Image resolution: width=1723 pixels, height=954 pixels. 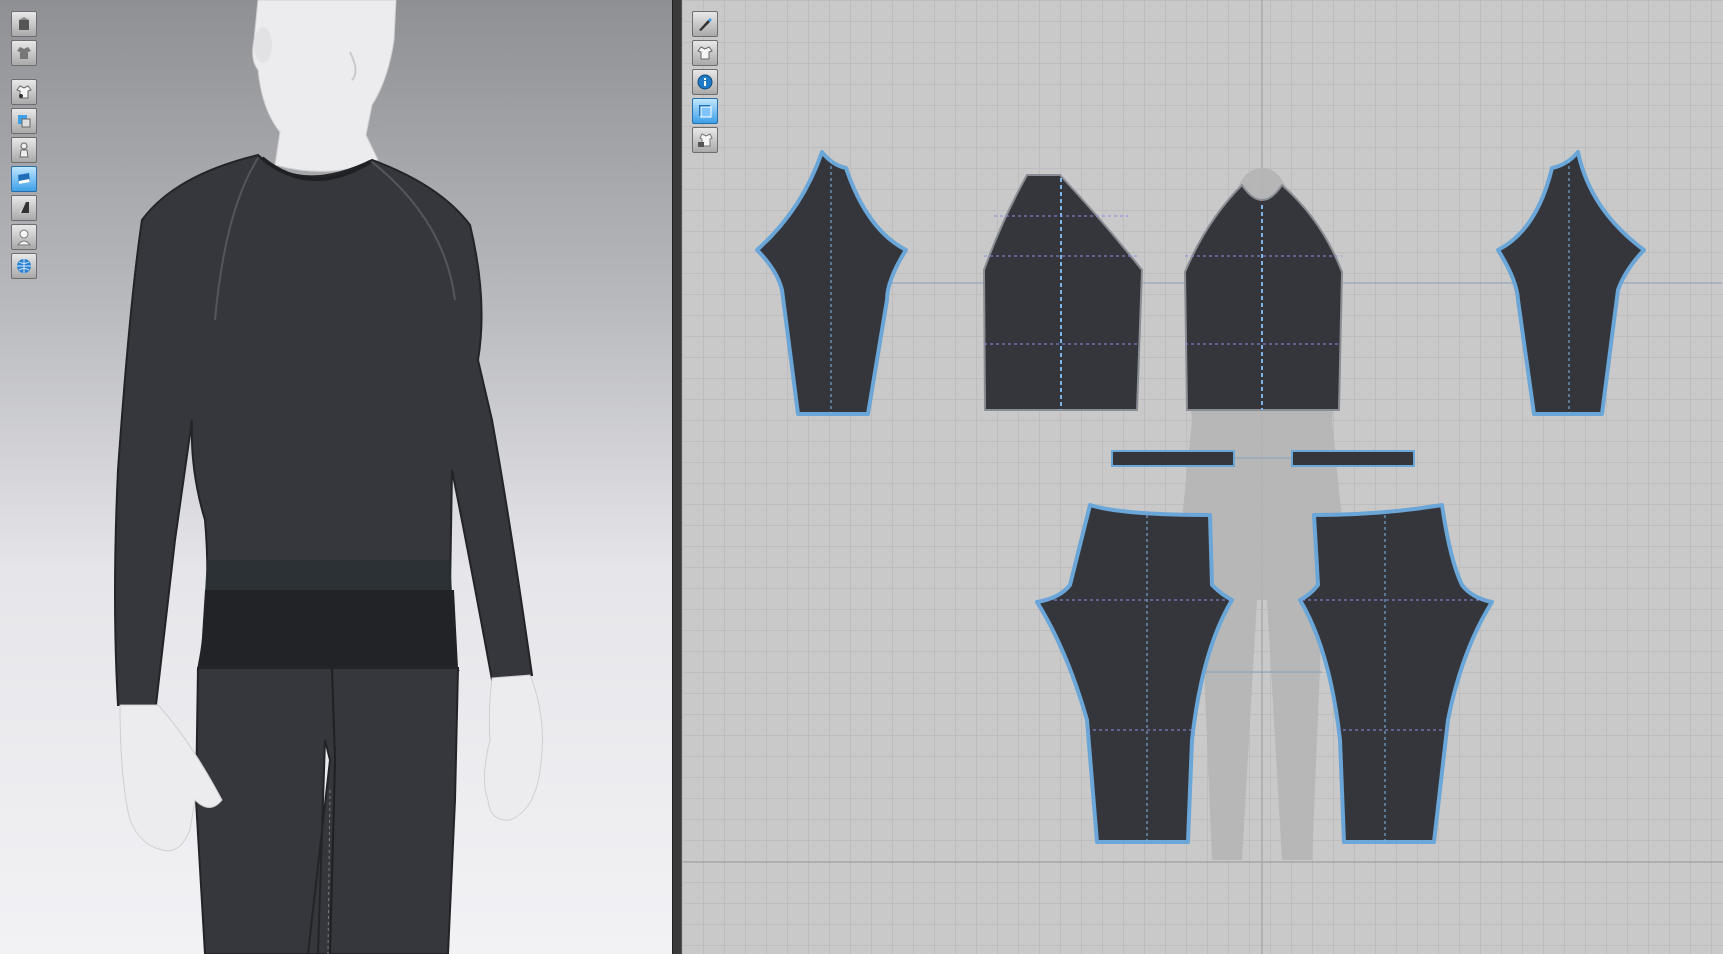 I want to click on pattern-waistband-right, so click(x=1353, y=458).